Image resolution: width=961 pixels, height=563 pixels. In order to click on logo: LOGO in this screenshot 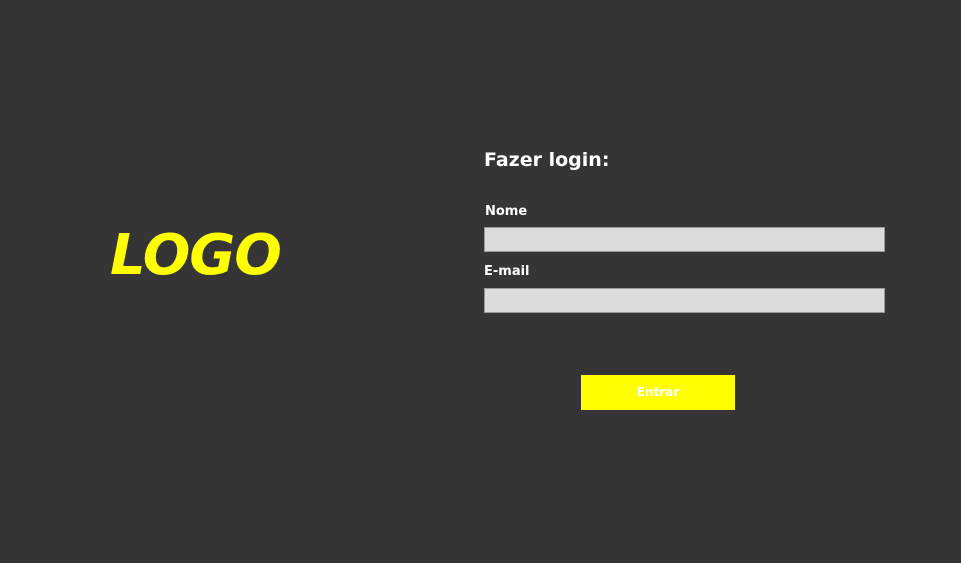, I will do `click(196, 255)`.